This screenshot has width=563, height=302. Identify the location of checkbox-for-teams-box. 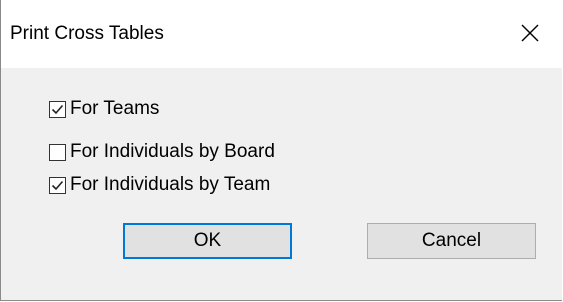
(57, 109).